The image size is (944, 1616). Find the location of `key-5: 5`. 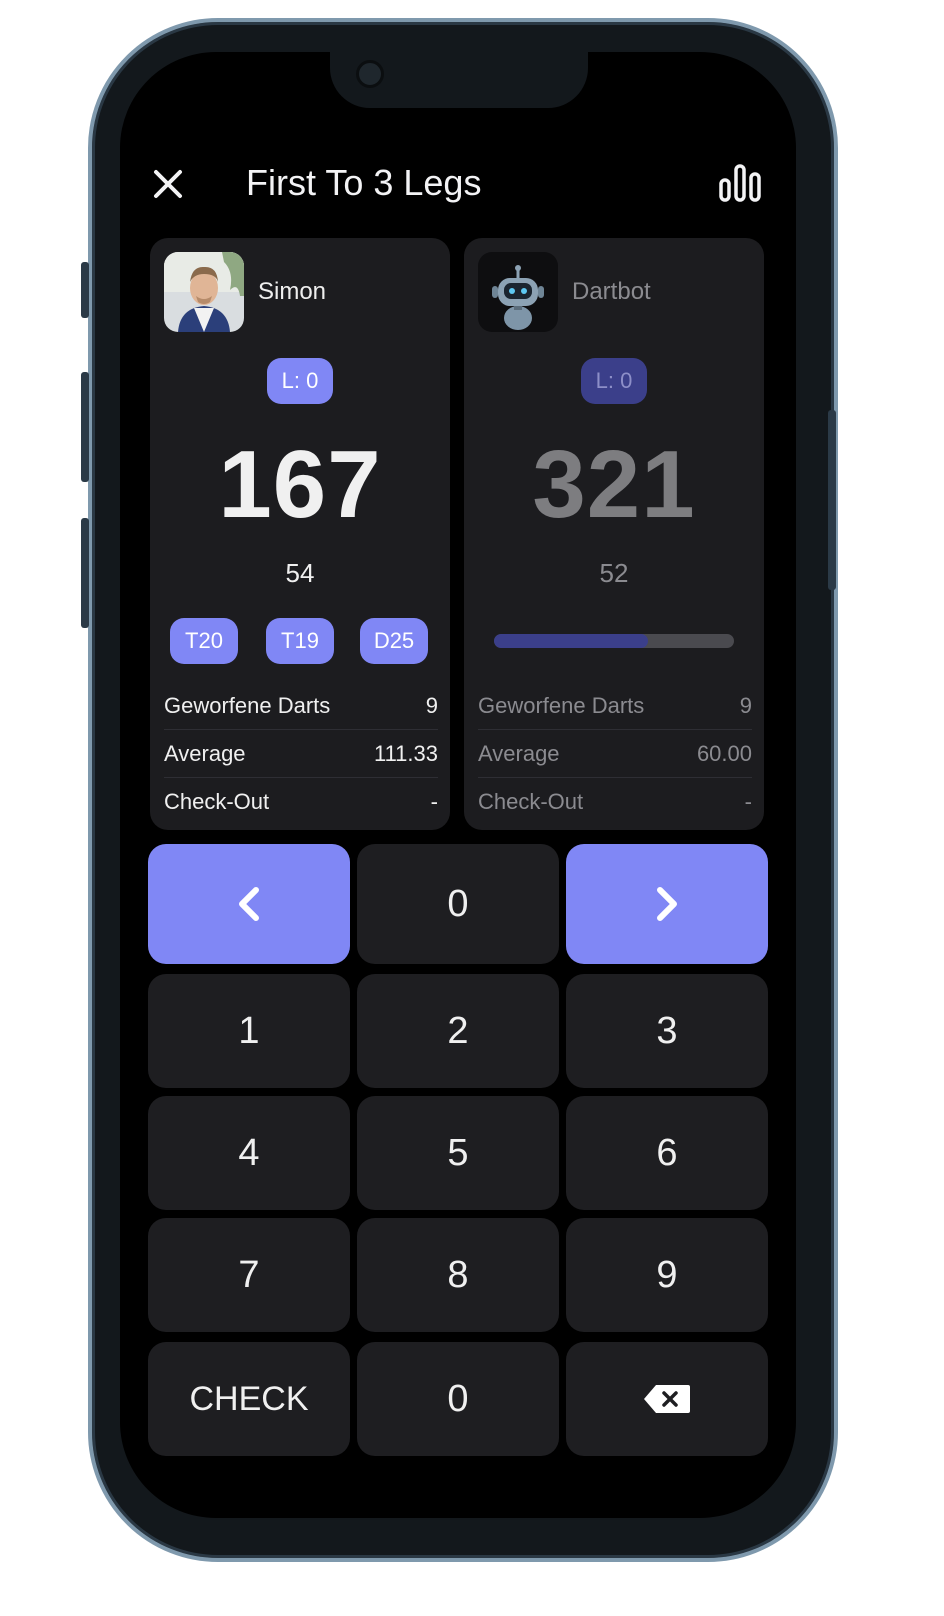

key-5: 5 is located at coordinates (458, 1153).